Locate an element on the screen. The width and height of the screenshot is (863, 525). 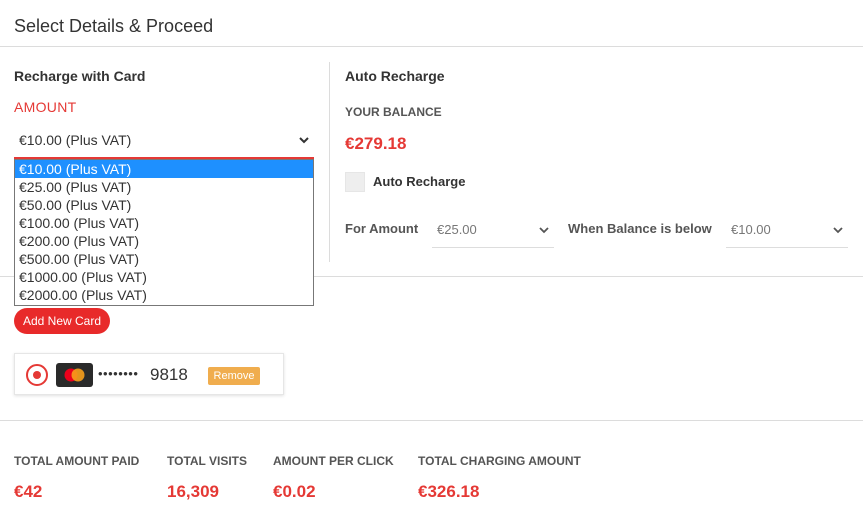
column-divider is located at coordinates (329, 162).